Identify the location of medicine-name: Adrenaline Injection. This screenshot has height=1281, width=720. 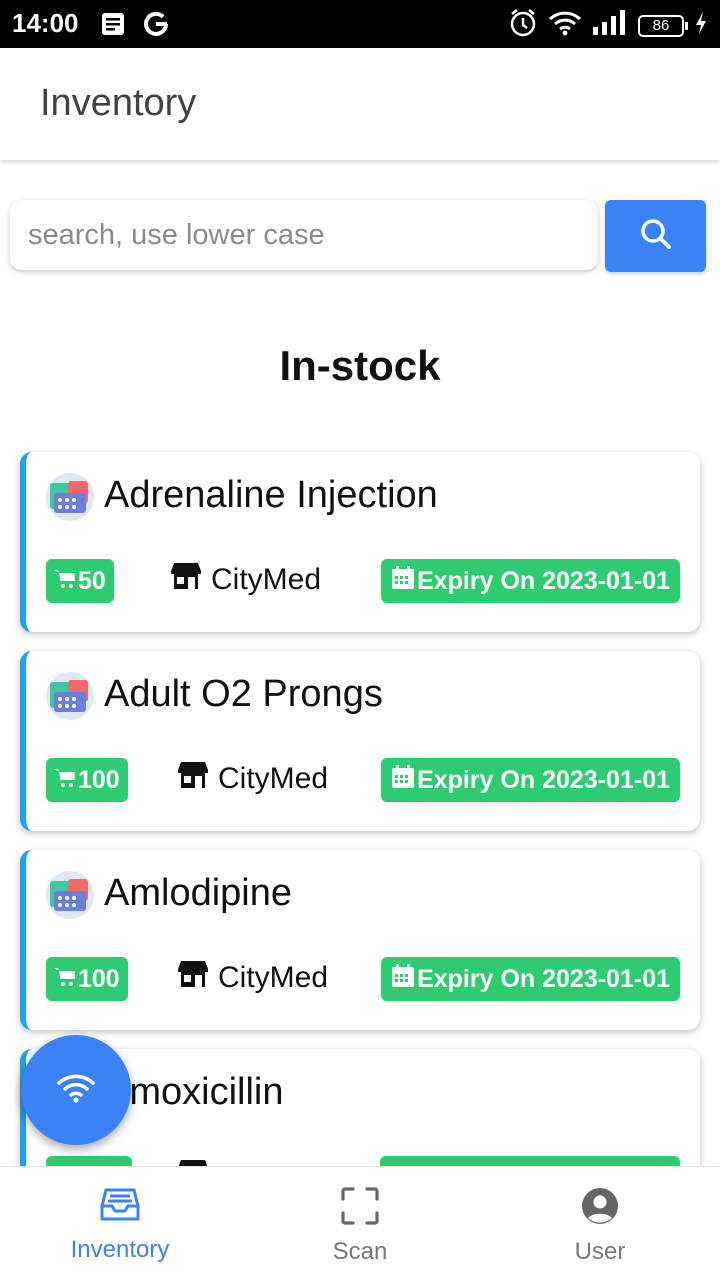
(271, 495).